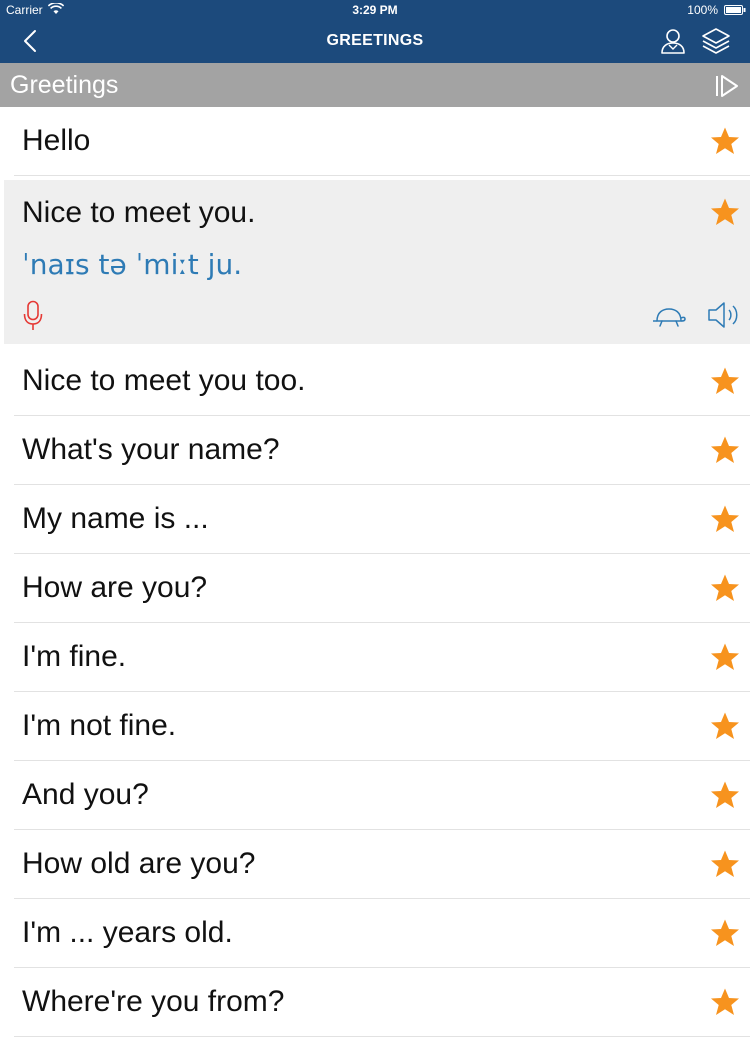  Describe the element at coordinates (669, 317) in the screenshot. I see `turtle-slow-icon` at that location.